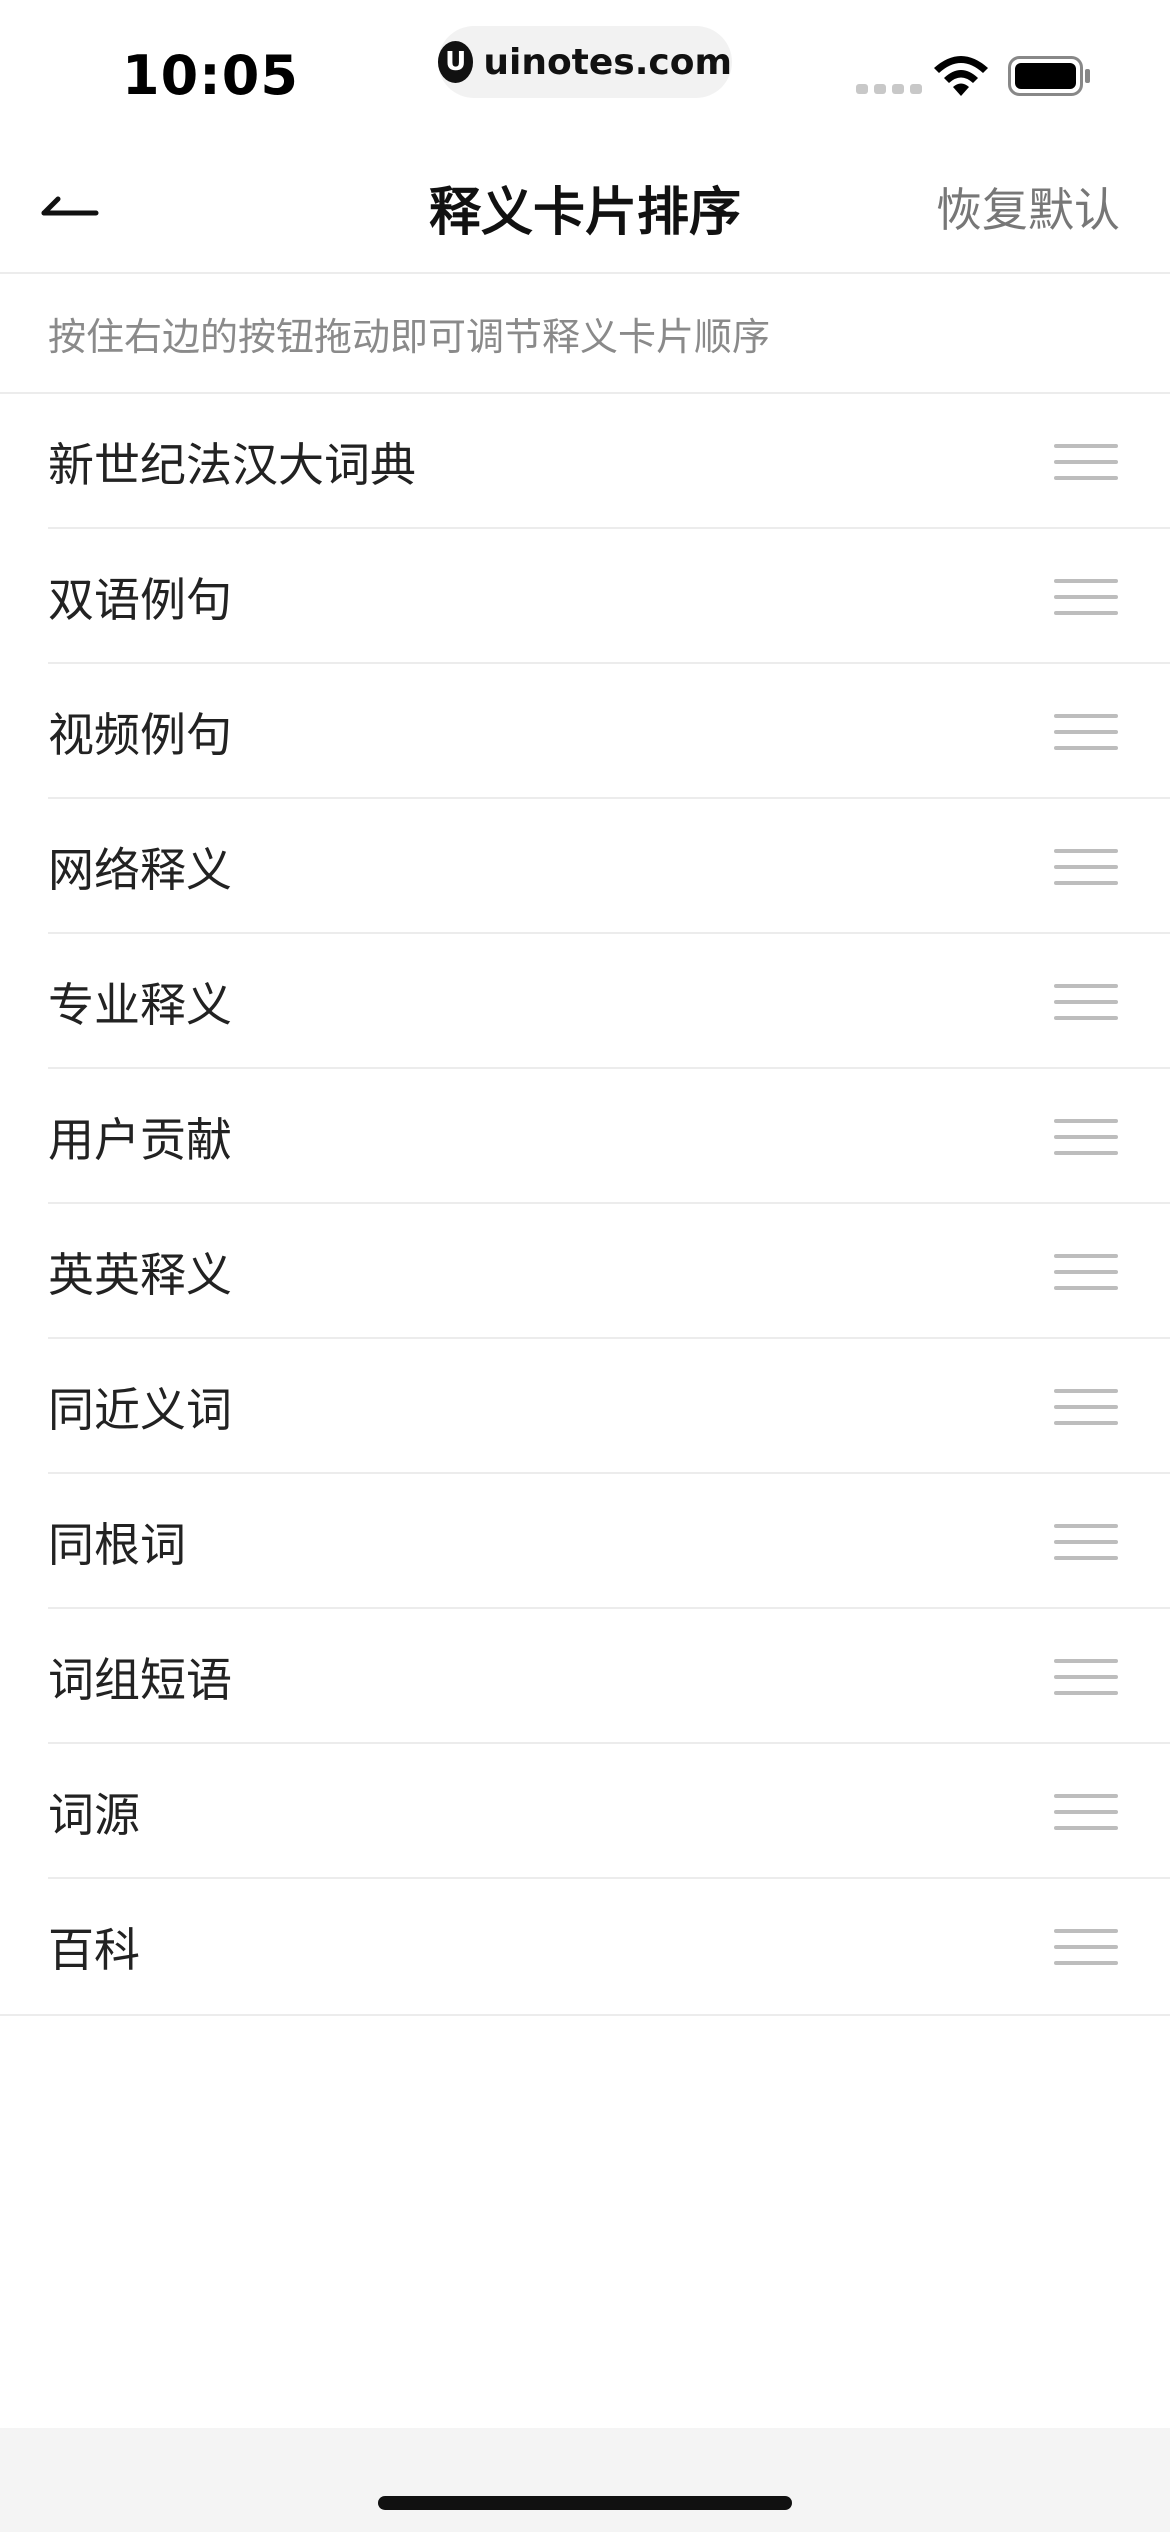 Image resolution: width=1170 pixels, height=2532 pixels. I want to click on back-arrow-icon, so click(70, 206).